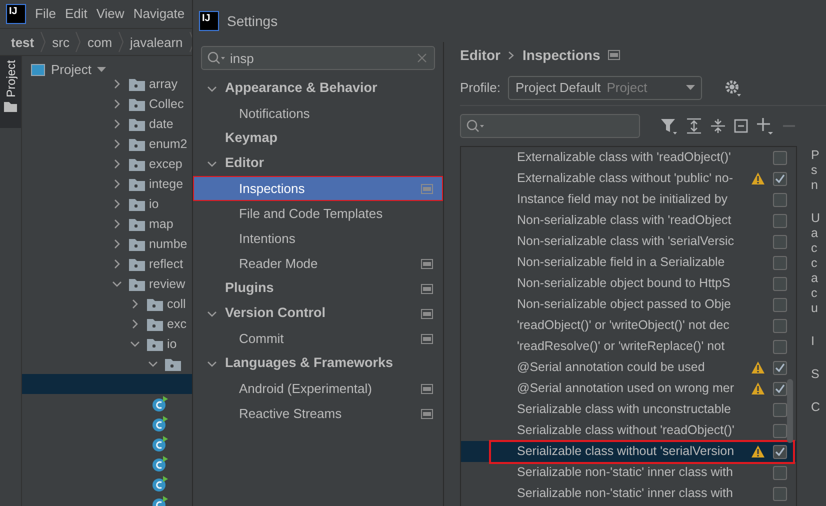  What do you see at coordinates (561, 55) in the screenshot?
I see `breadcrumb-item: Inspections` at bounding box center [561, 55].